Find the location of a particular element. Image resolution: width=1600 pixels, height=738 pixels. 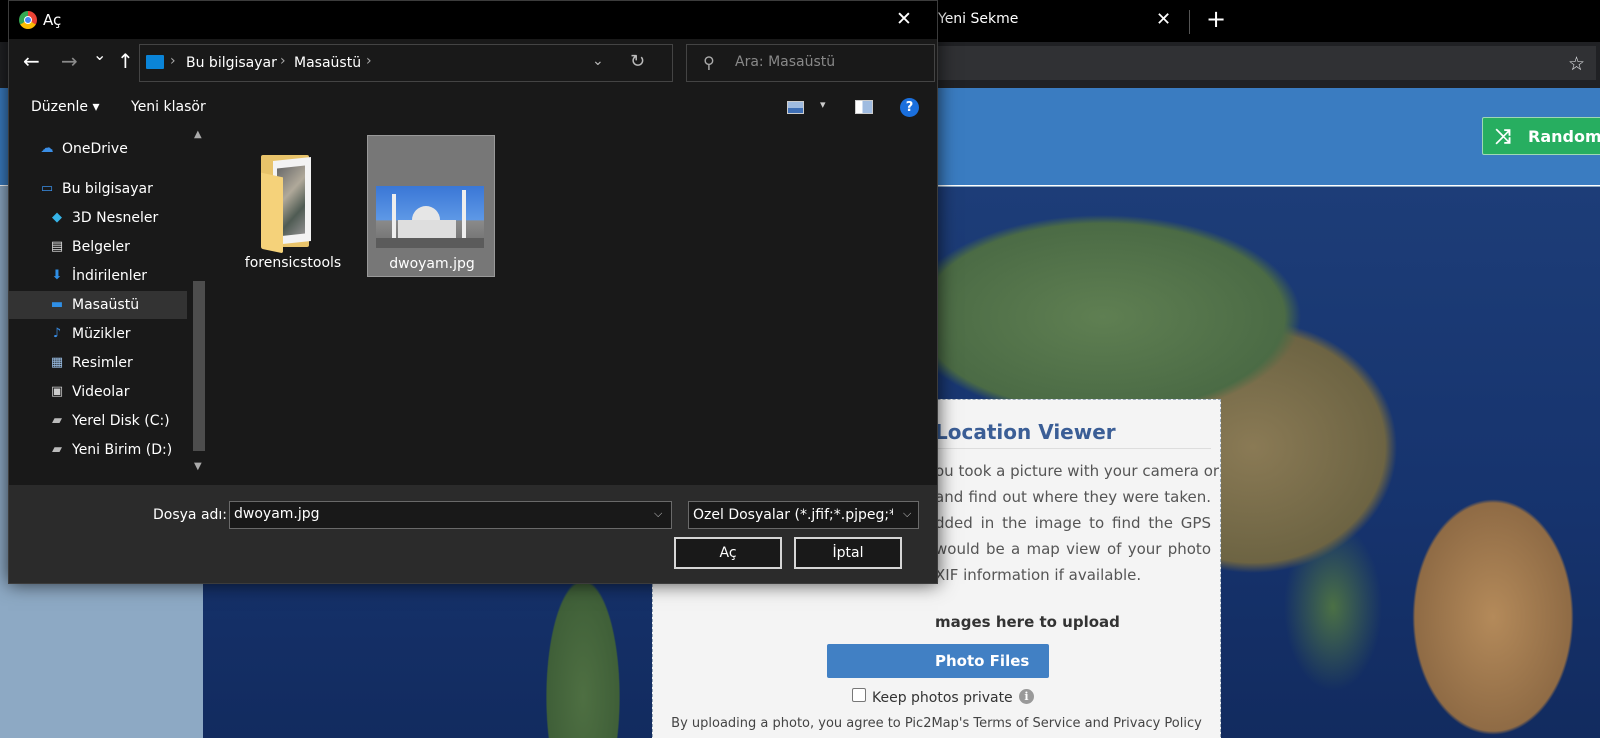

browser-tab: Yeni Sekme ✕ is located at coordinates (1051, 21).